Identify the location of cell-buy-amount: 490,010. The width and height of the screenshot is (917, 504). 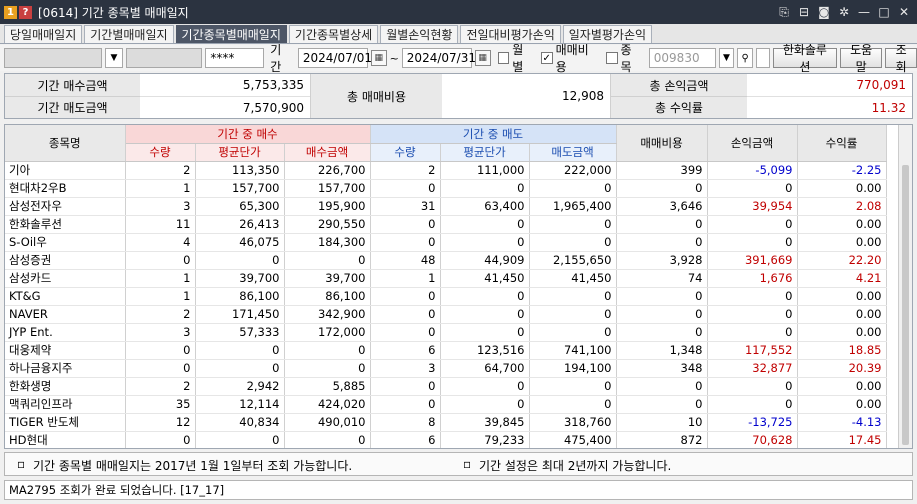
(327, 422).